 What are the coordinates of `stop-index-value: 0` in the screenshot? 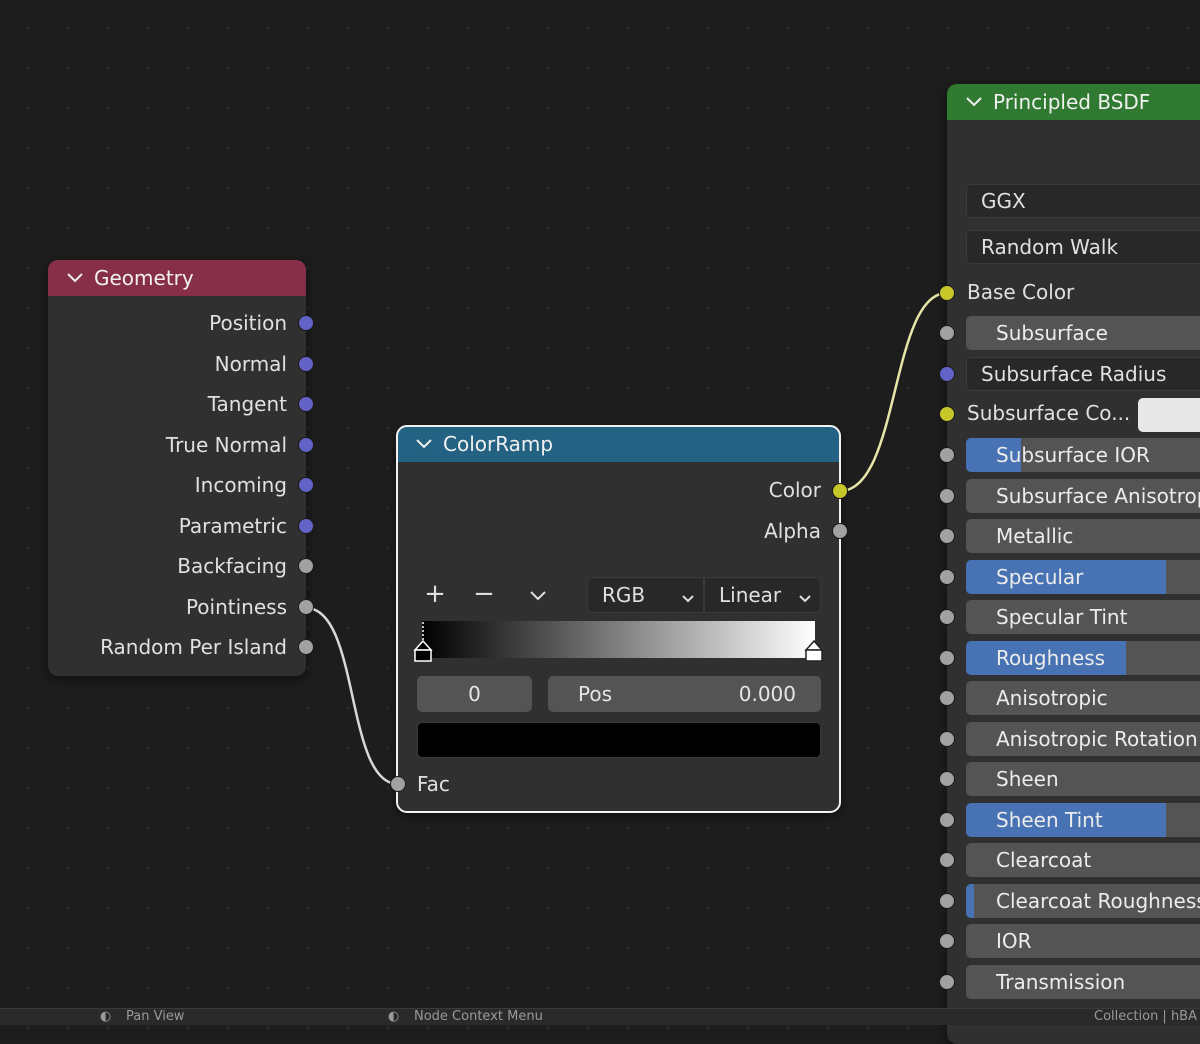 It's located at (474, 694).